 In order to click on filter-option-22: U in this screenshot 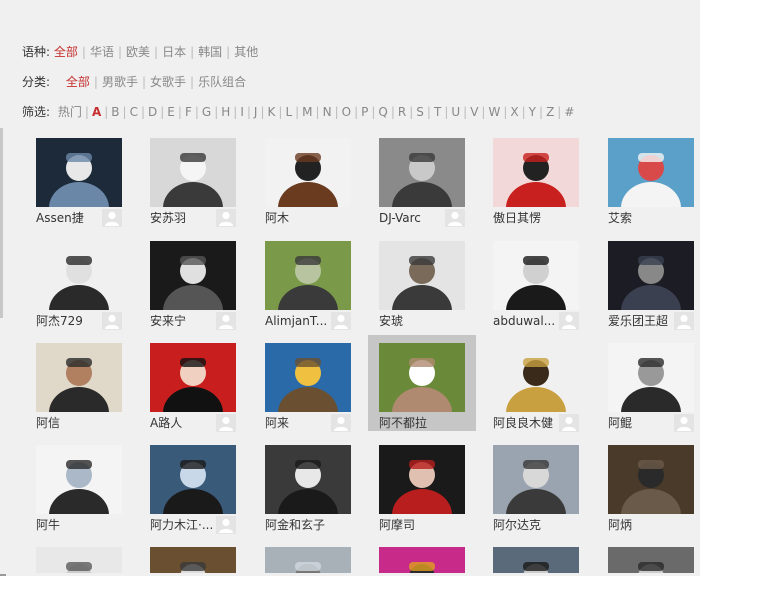, I will do `click(455, 112)`.